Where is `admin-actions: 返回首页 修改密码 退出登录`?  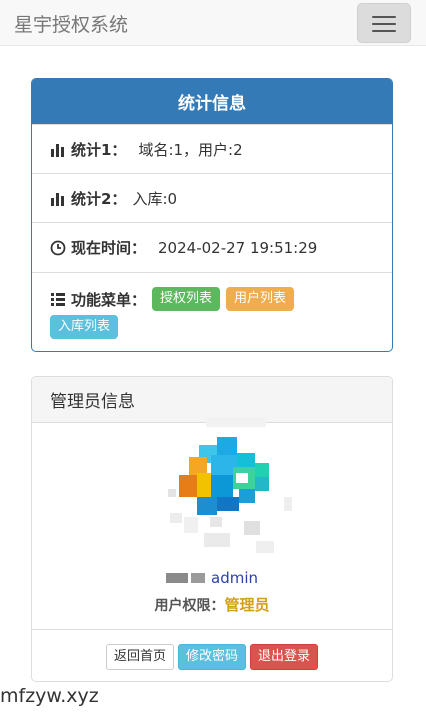 admin-actions: 返回首页 修改密码 退出登录 is located at coordinates (212, 655).